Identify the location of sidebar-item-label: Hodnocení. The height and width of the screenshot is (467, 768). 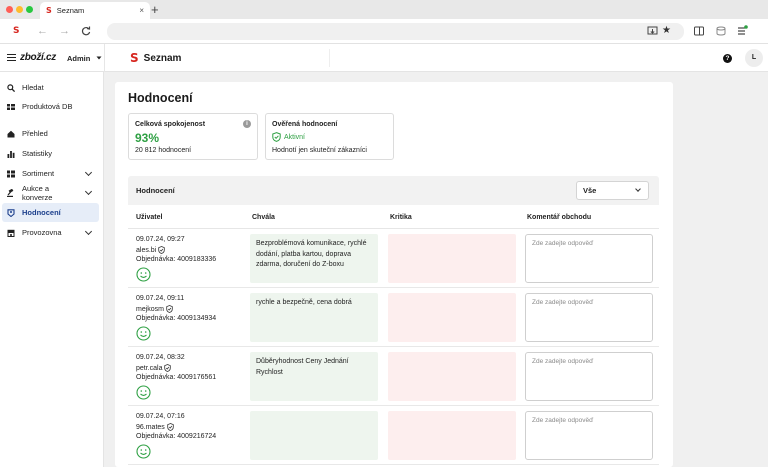
(41, 212).